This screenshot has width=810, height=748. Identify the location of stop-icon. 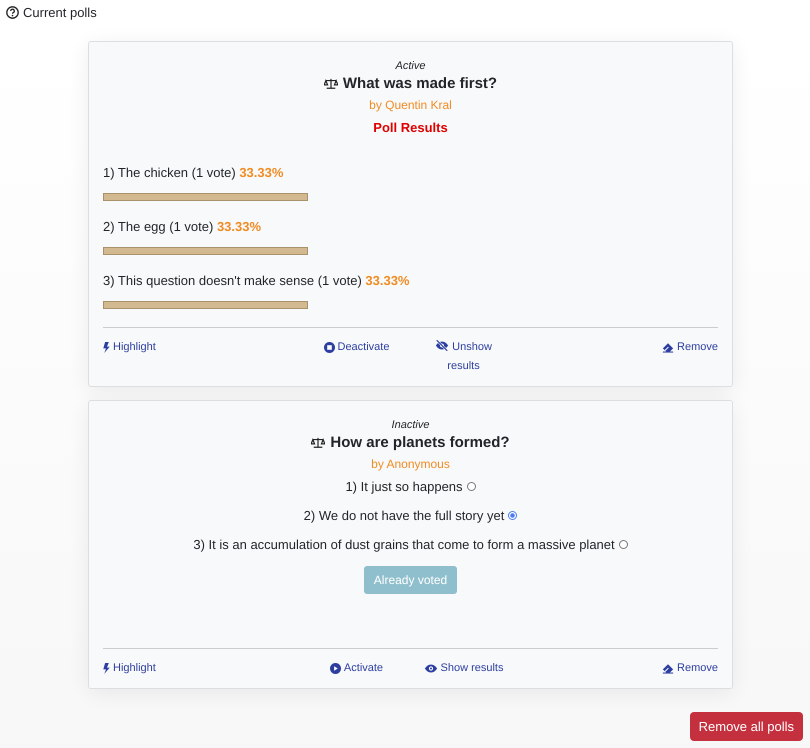
(329, 347).